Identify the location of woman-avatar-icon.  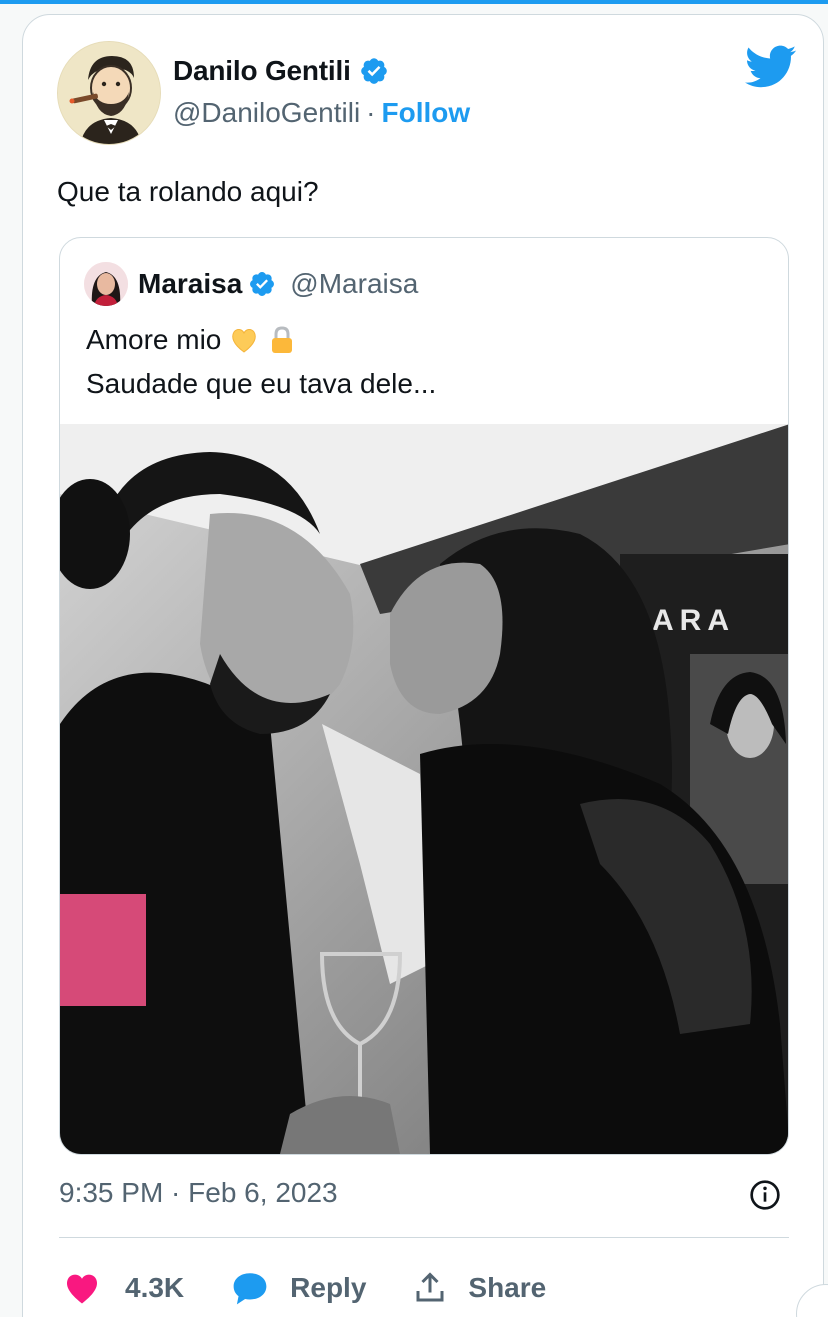
(106, 284).